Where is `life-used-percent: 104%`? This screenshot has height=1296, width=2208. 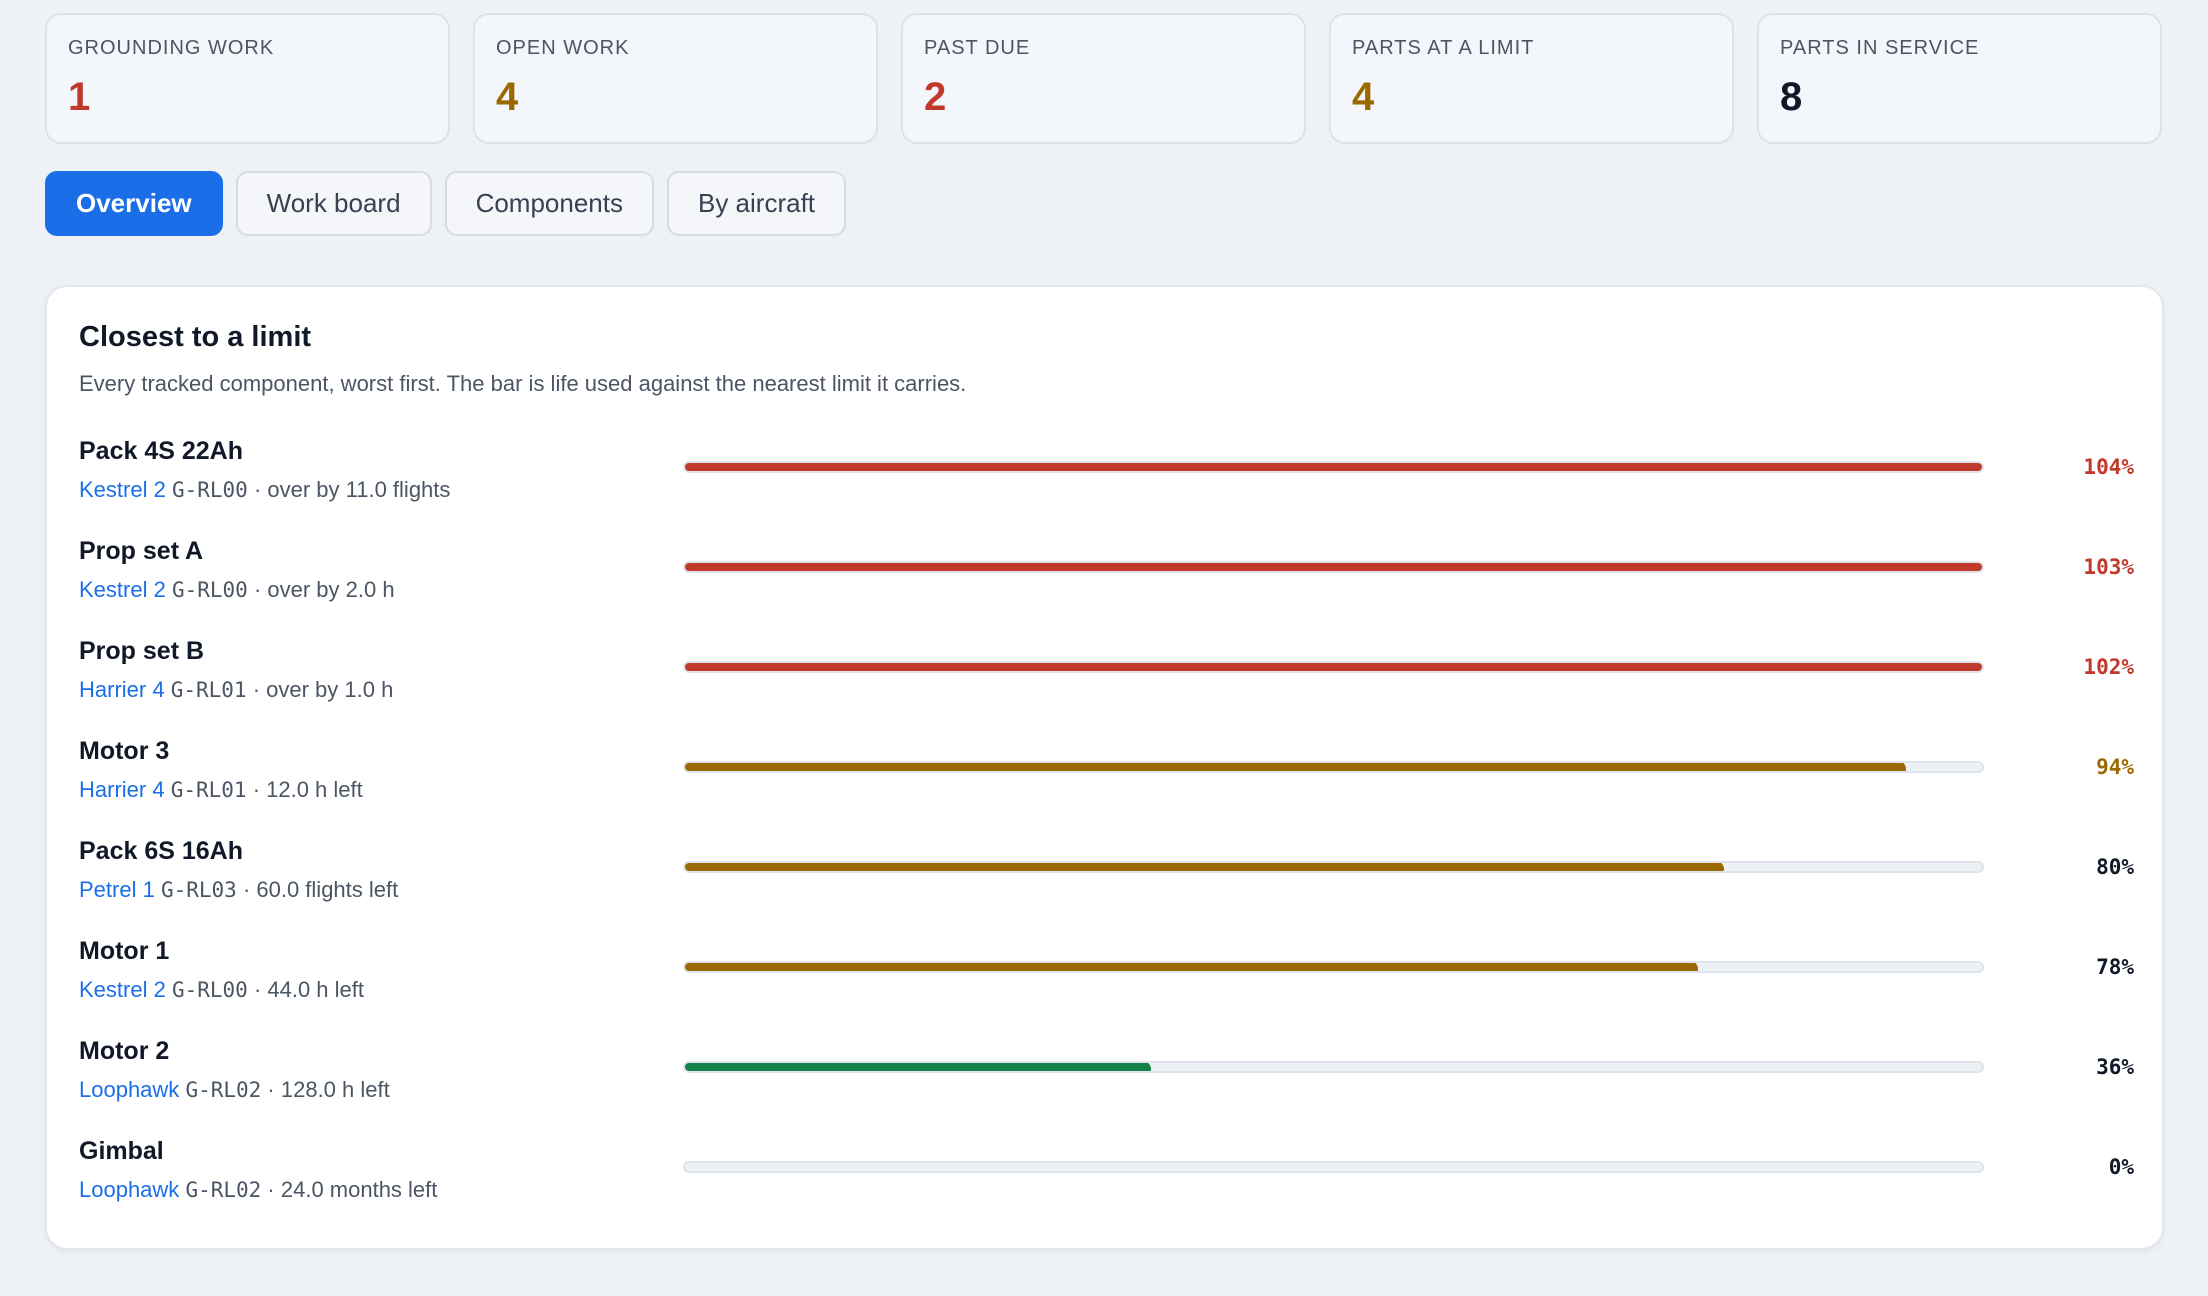
life-used-percent: 104% is located at coordinates (2108, 467).